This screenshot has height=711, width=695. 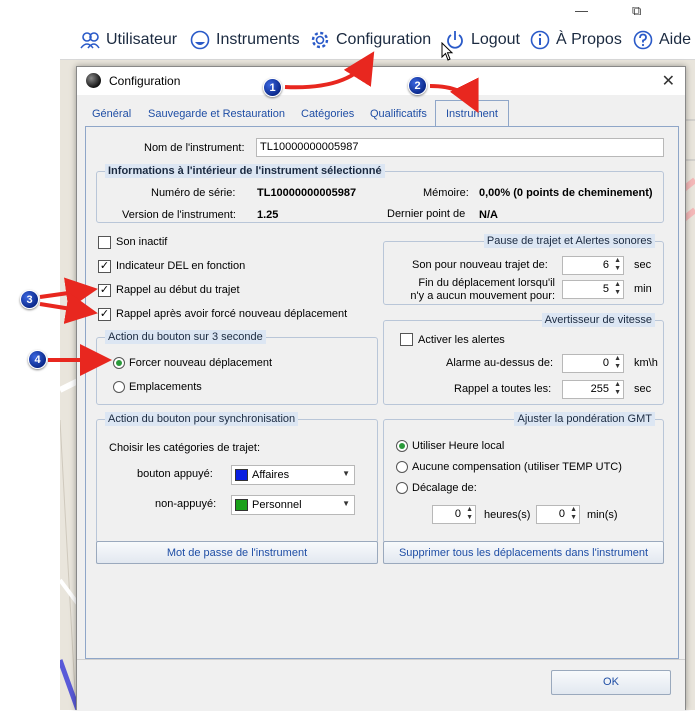 What do you see at coordinates (417, 85) in the screenshot?
I see `step-badge-2: 2` at bounding box center [417, 85].